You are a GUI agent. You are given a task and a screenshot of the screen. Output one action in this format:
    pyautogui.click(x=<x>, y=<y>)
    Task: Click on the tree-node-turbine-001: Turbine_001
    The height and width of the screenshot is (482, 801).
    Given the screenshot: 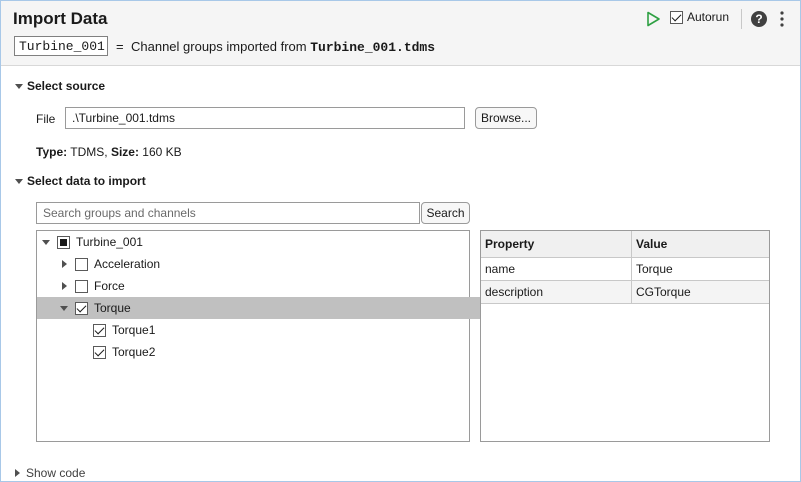 What is the action you would take?
    pyautogui.click(x=255, y=242)
    